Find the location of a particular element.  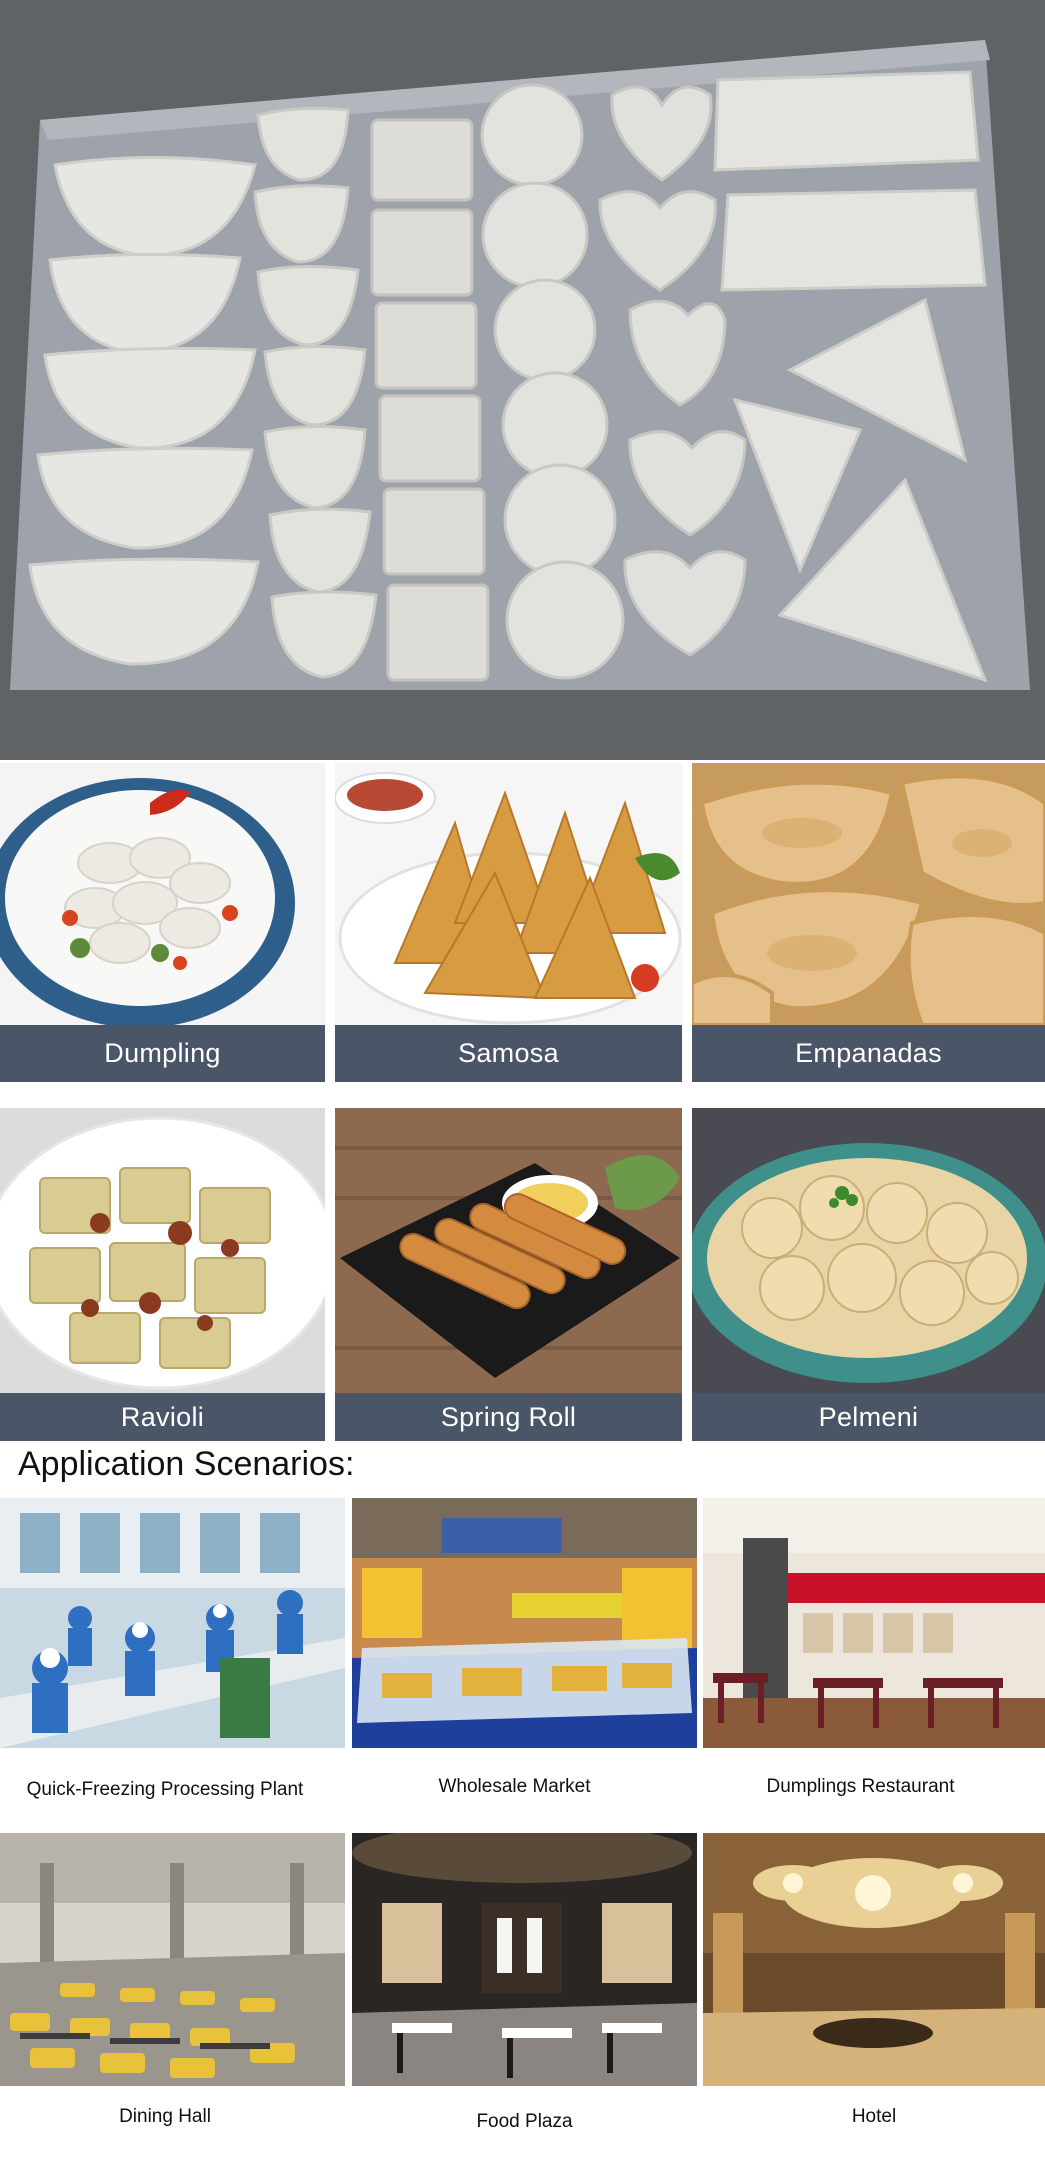

product-caption-samosa: Samosa is located at coordinates (508, 1053).